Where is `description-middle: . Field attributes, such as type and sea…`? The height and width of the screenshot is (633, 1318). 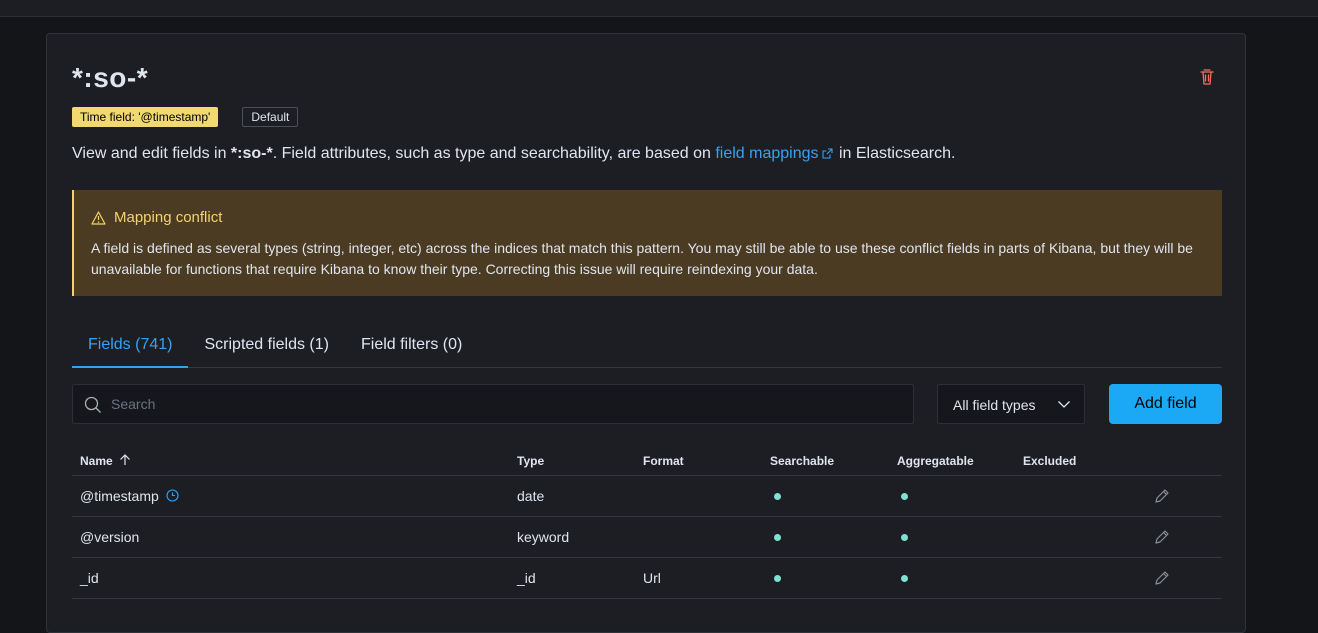 description-middle: . Field attributes, such as type and sea… is located at coordinates (494, 153).